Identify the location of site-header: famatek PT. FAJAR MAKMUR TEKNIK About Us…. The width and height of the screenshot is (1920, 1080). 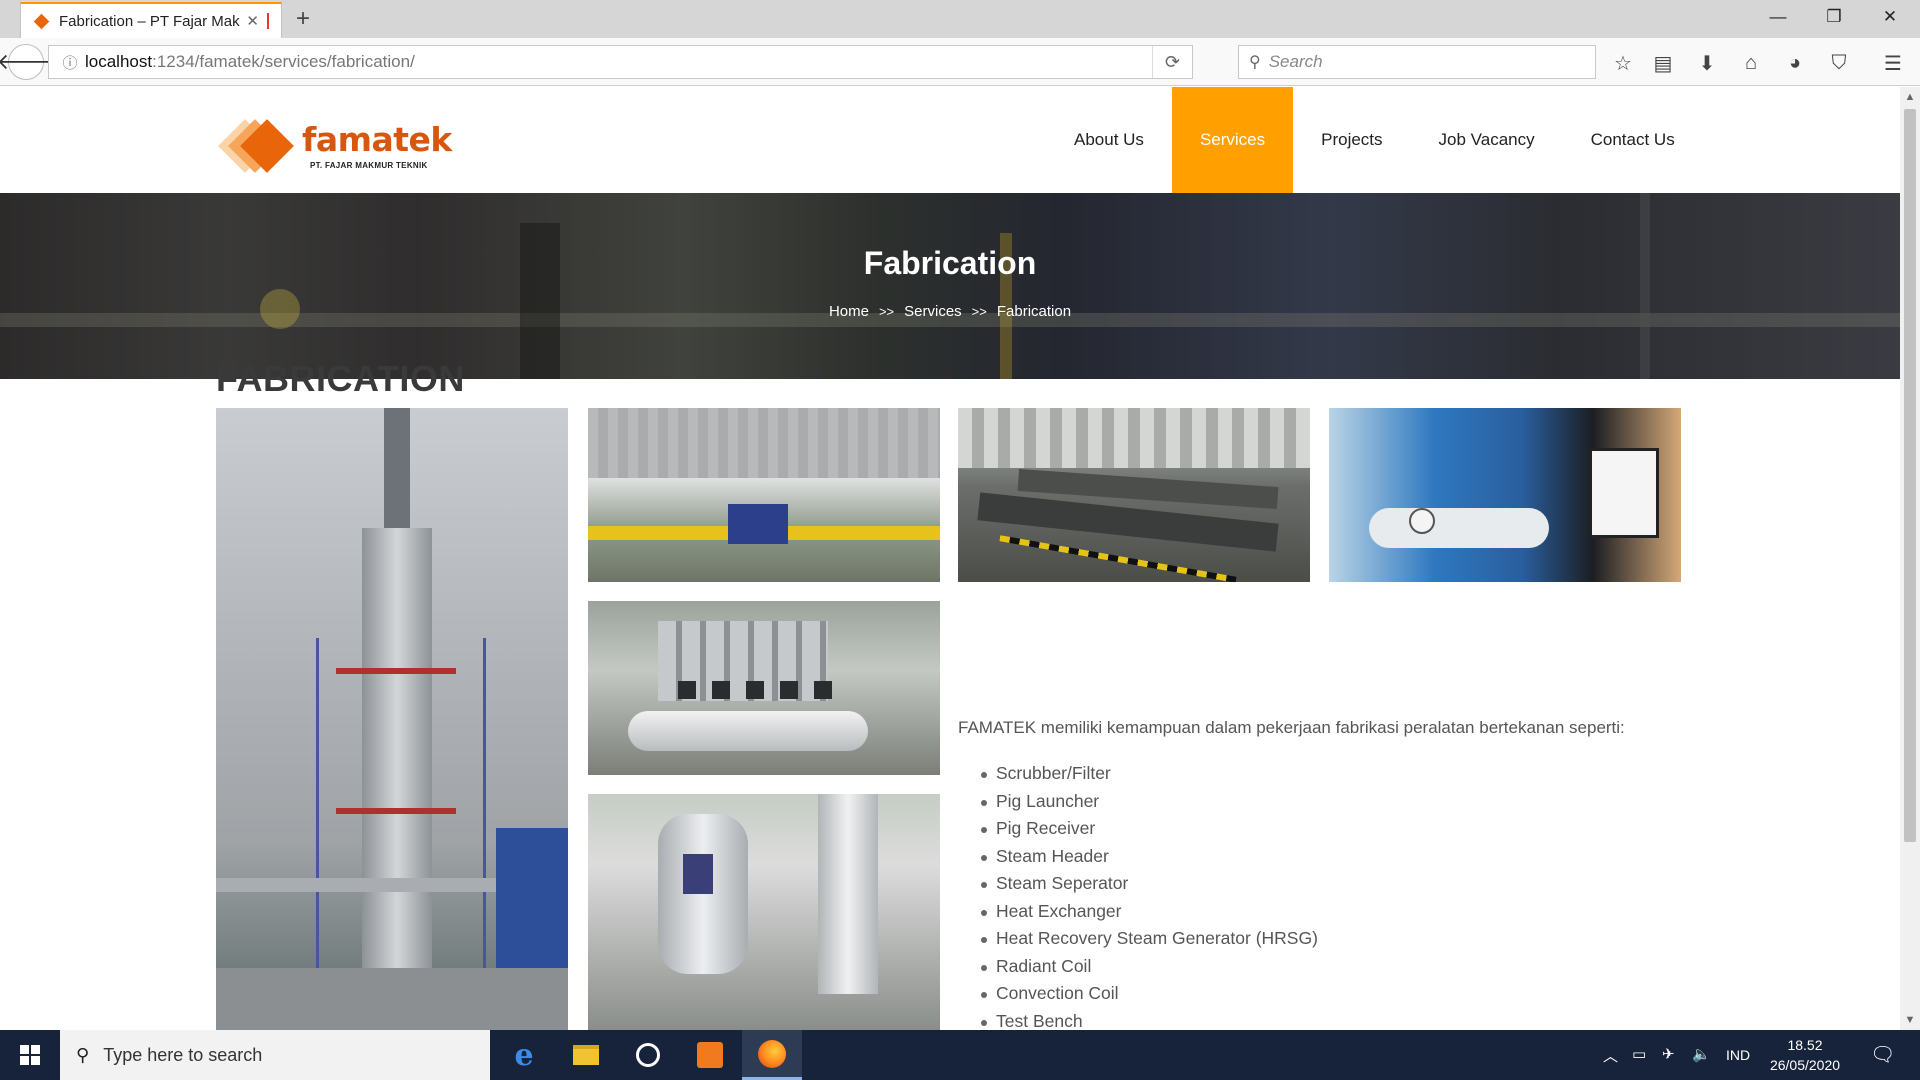
(950, 140).